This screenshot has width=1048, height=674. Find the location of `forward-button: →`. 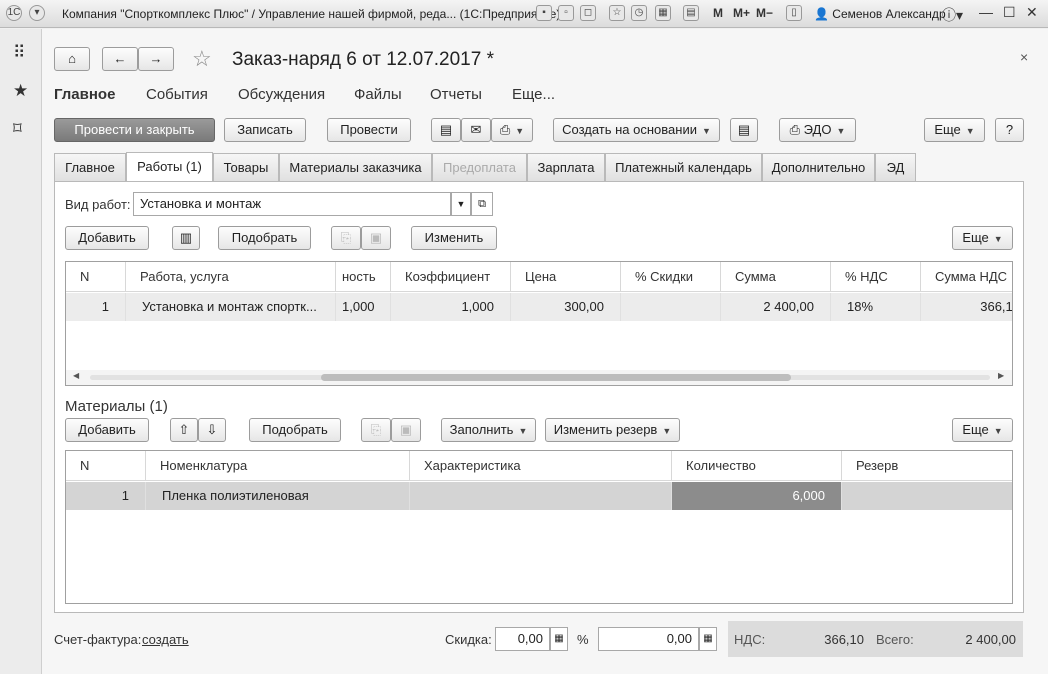

forward-button: → is located at coordinates (156, 59).